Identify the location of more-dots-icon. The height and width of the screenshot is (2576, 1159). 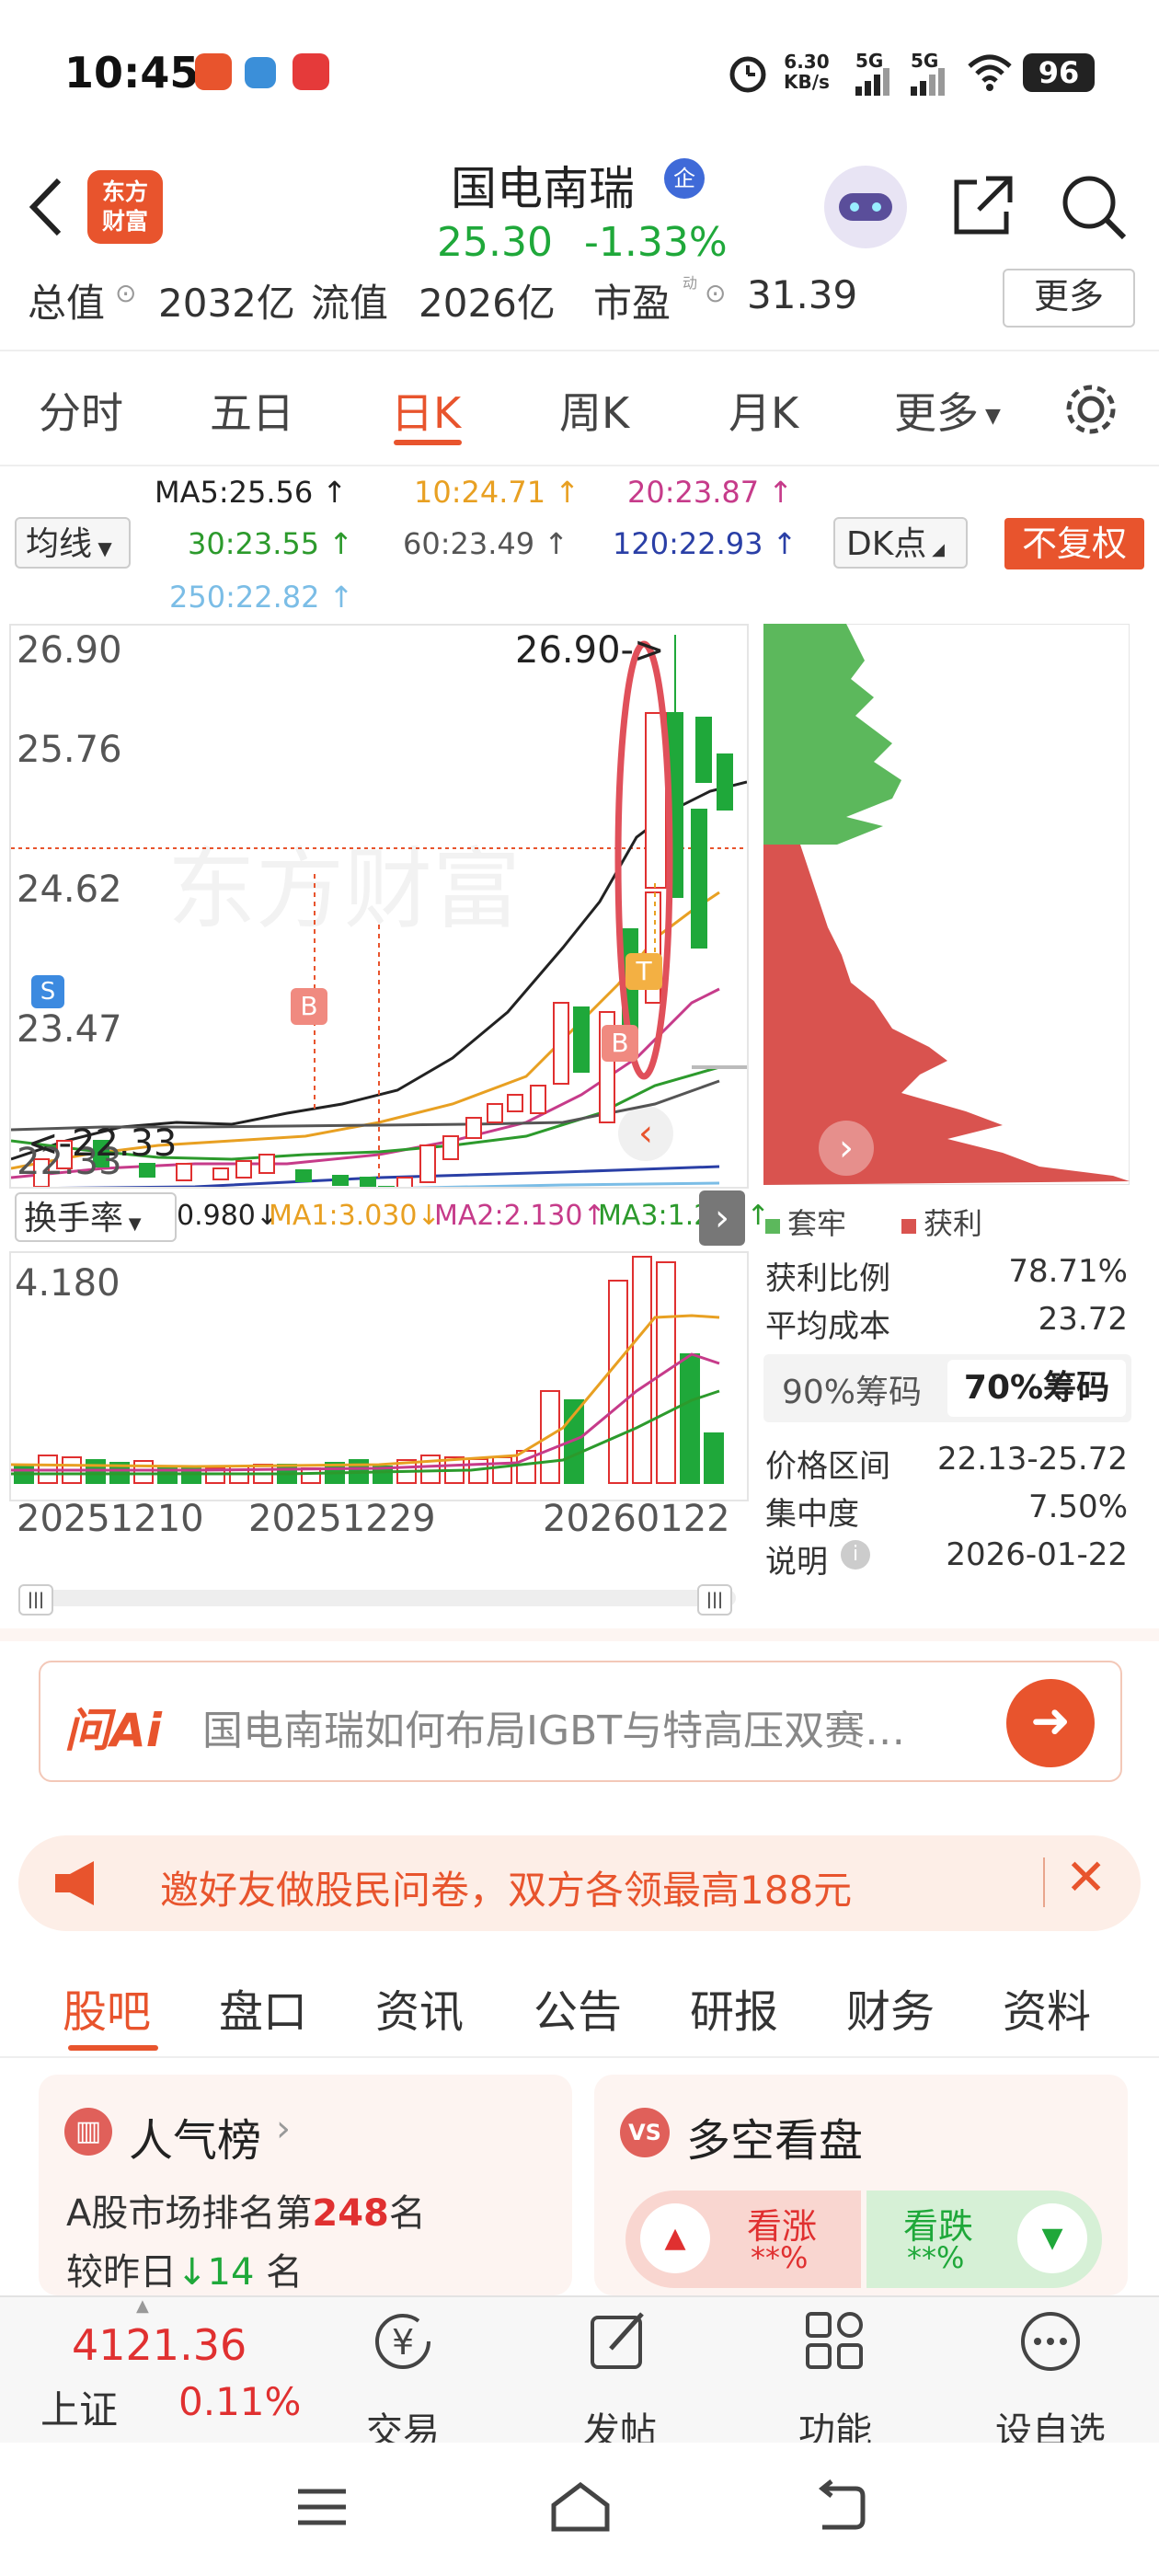
(1050, 2341).